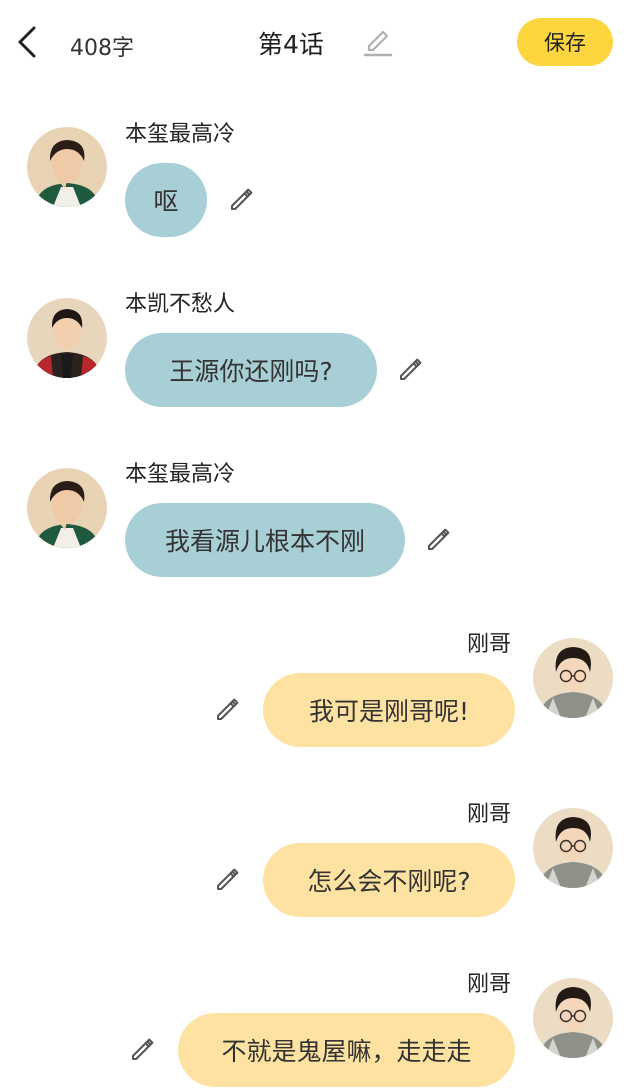  Describe the element at coordinates (251, 370) in the screenshot. I see `message-bubble: 王源你还刚吗?` at that location.